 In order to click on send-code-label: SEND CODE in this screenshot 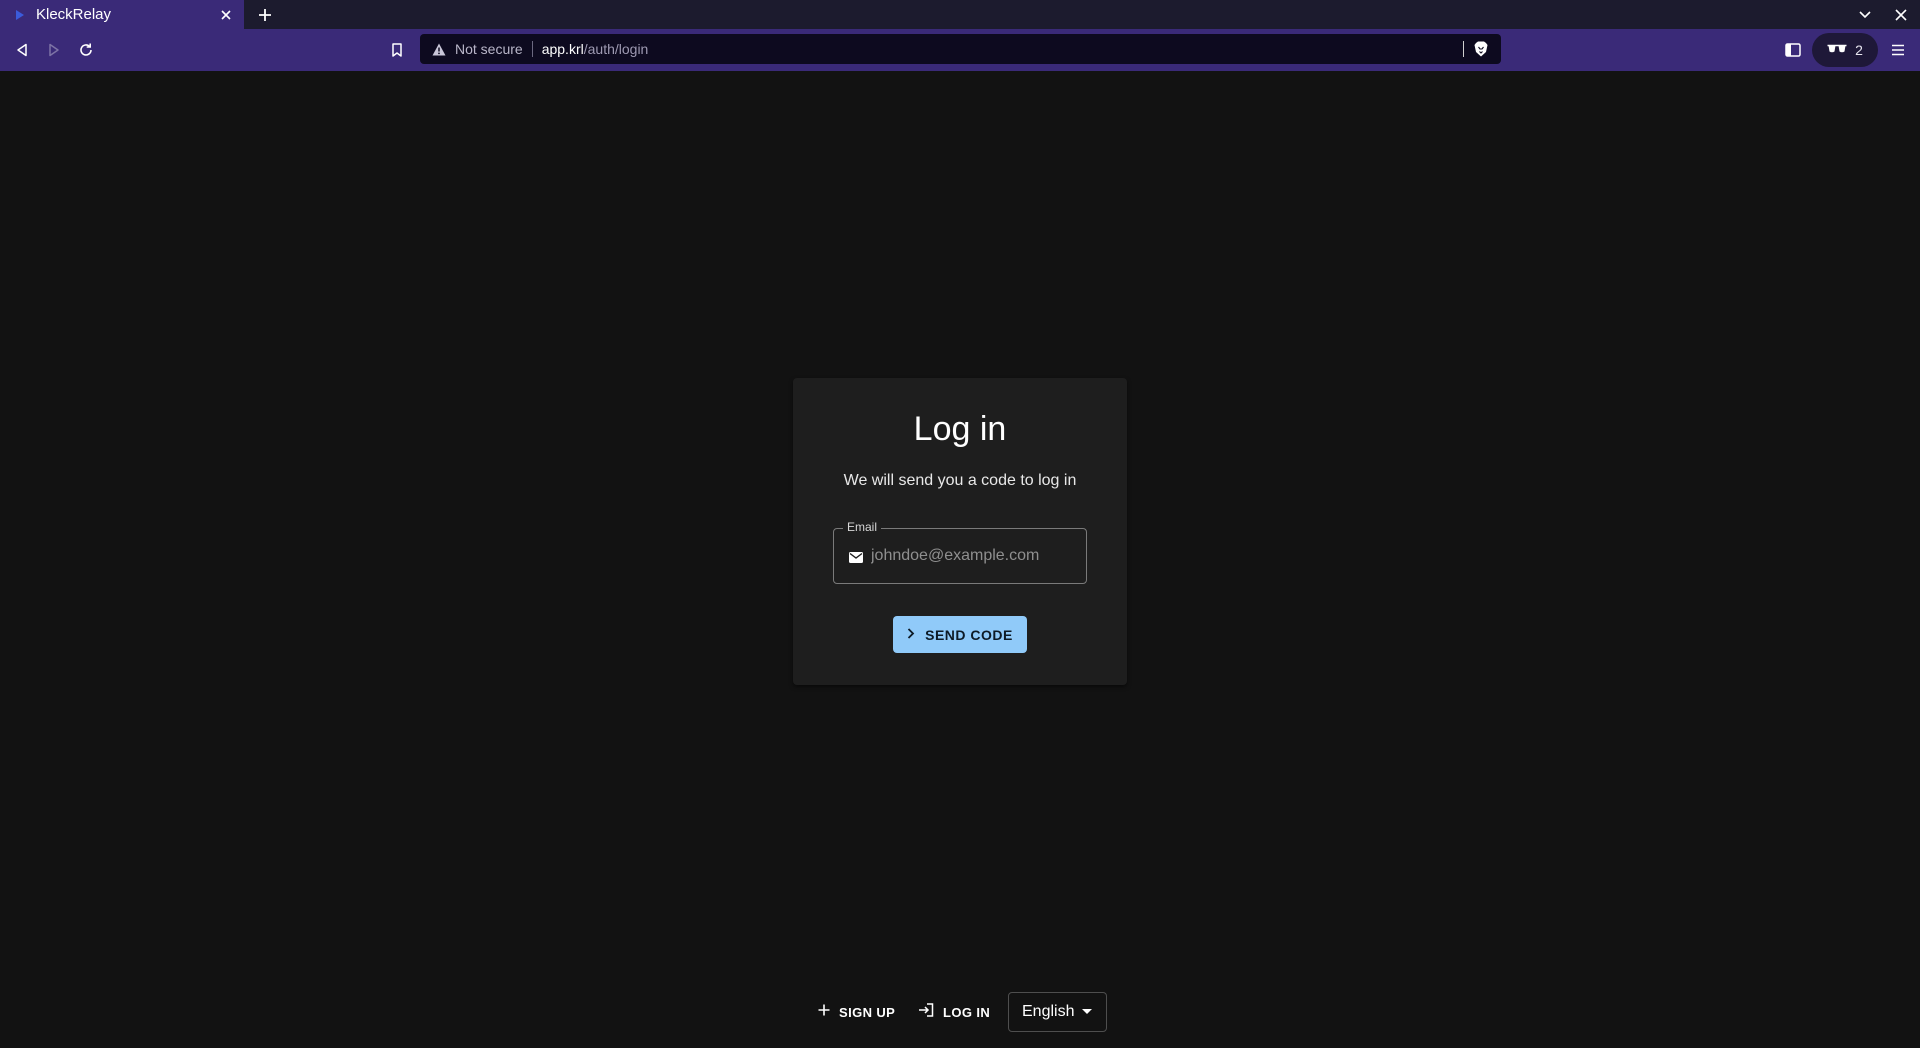, I will do `click(969, 634)`.